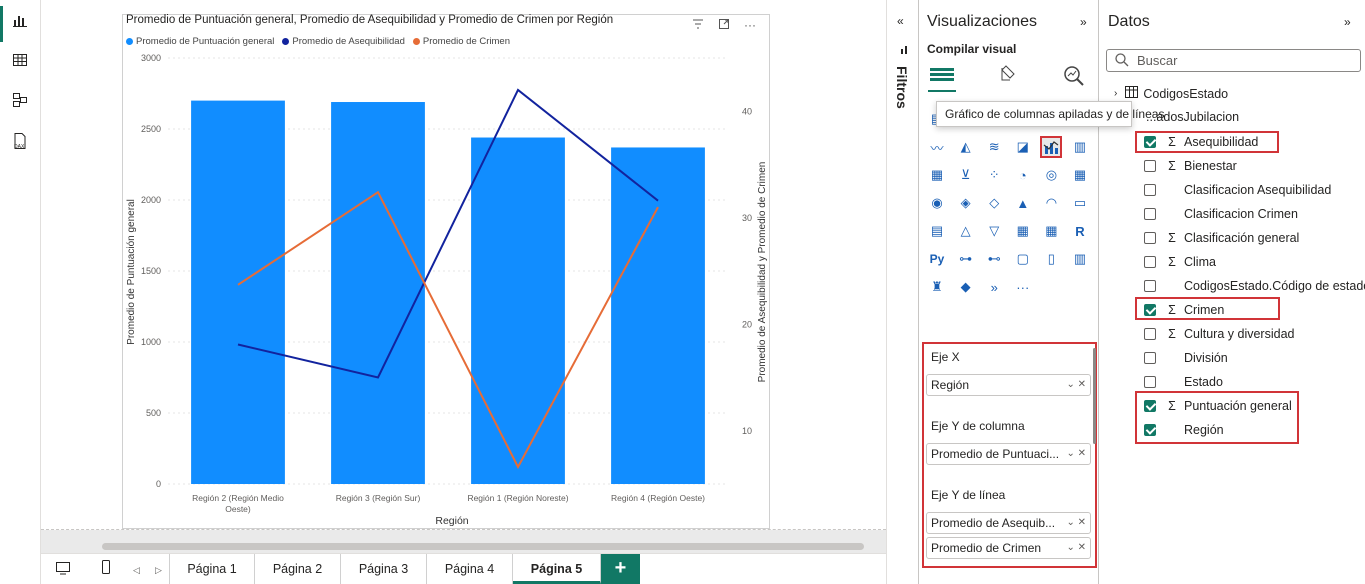 Image resolution: width=1365 pixels, height=584 pixels. I want to click on azure-map-icon: ▲, so click(1023, 203).